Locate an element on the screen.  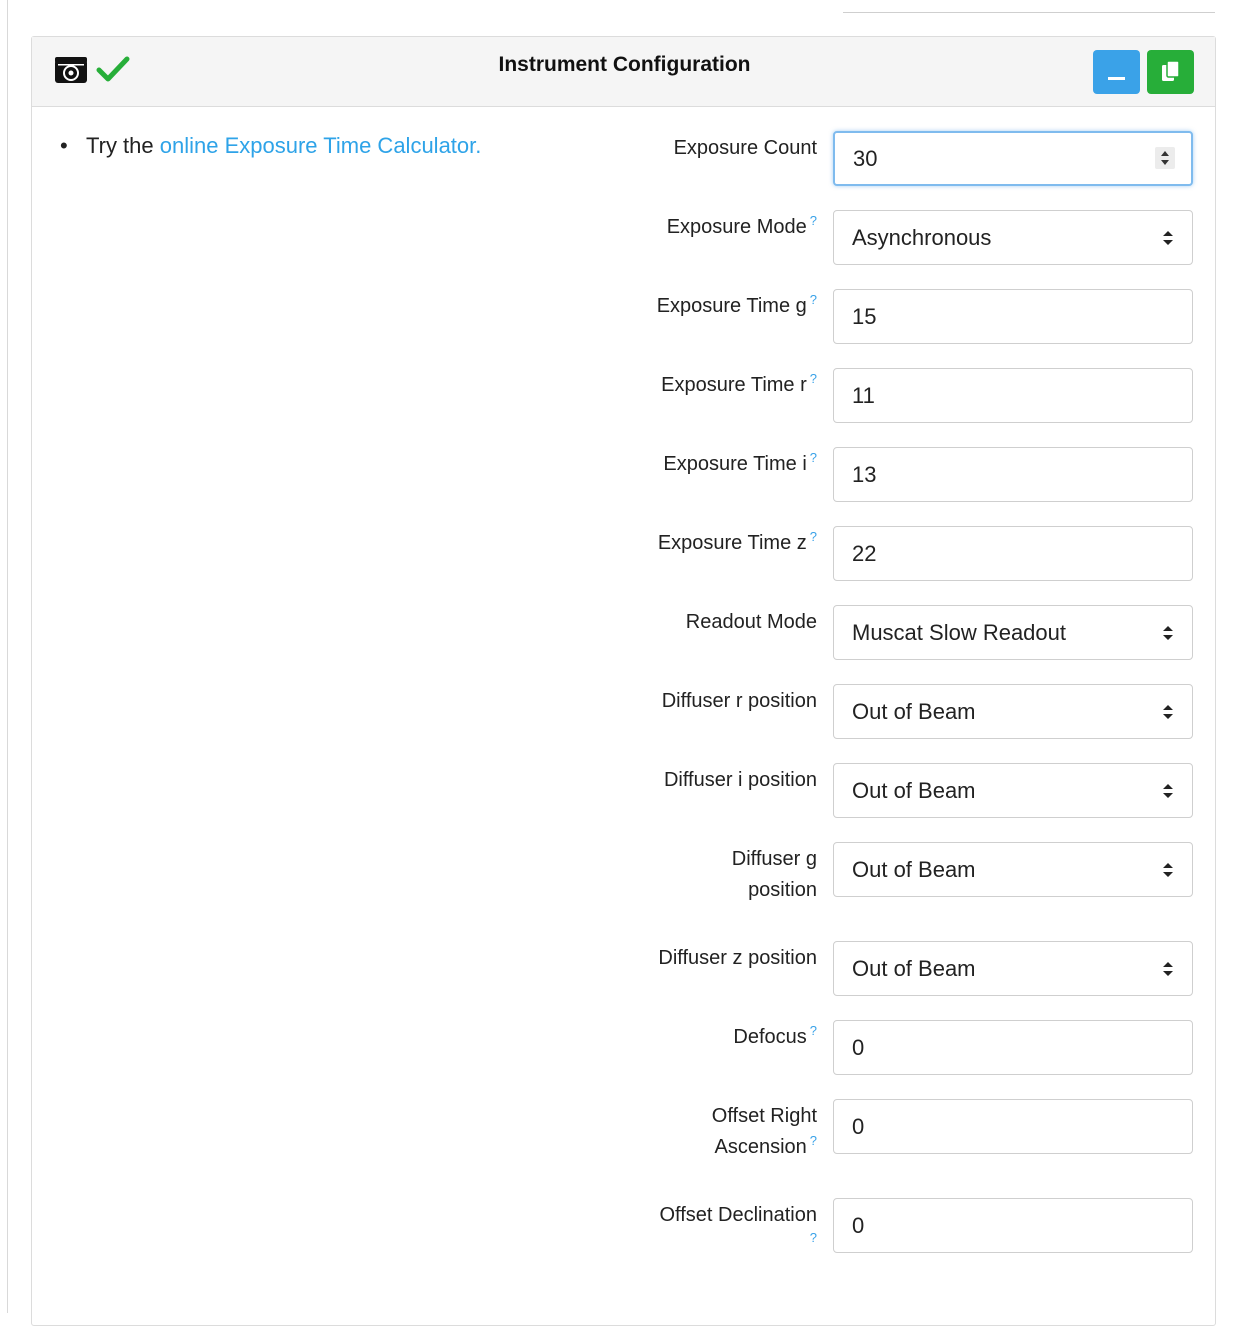
label-text: Exposure Time i is located at coordinates (735, 464).